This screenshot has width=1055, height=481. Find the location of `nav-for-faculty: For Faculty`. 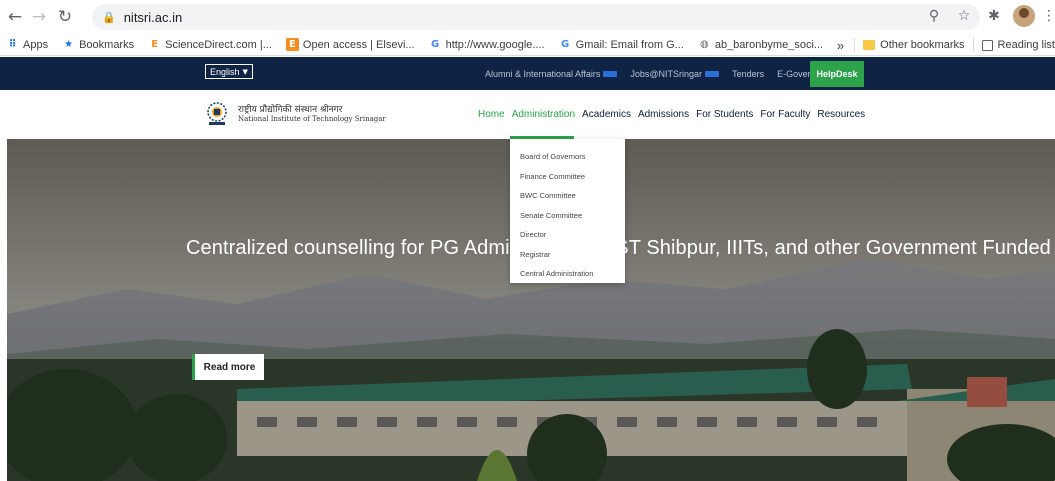

nav-for-faculty: For Faculty is located at coordinates (785, 114).